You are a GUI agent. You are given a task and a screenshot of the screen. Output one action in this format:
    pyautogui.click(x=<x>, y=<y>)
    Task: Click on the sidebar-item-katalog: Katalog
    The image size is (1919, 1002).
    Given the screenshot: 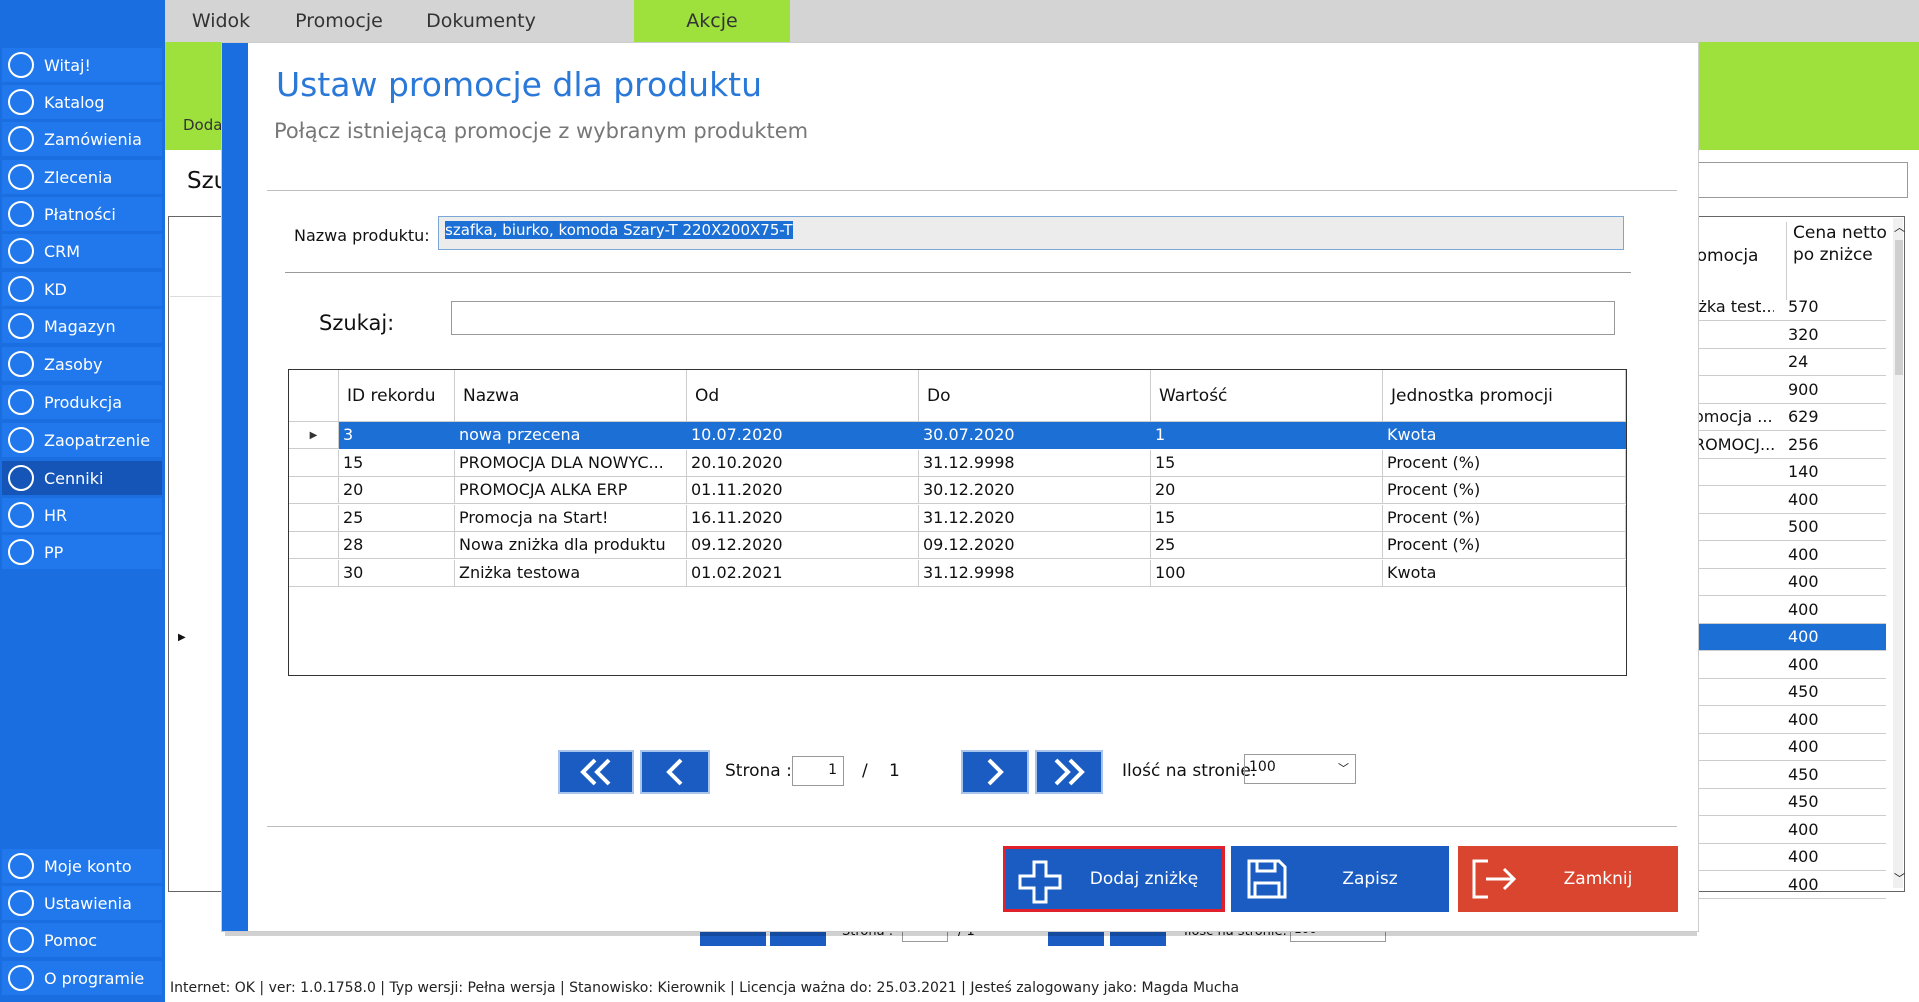 What is the action you would take?
    pyautogui.click(x=82, y=102)
    